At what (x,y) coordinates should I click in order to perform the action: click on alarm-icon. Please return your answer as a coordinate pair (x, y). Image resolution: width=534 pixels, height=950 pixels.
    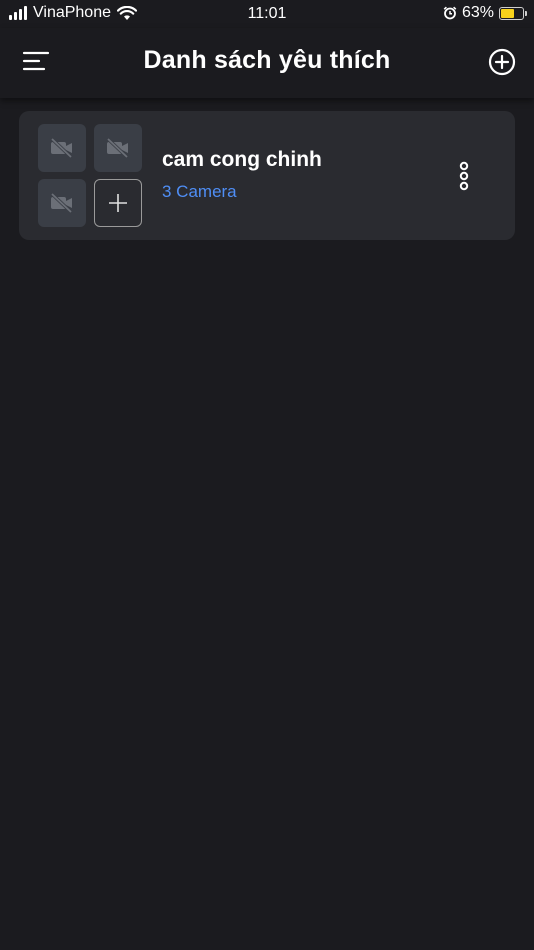
    Looking at the image, I should click on (450, 13).